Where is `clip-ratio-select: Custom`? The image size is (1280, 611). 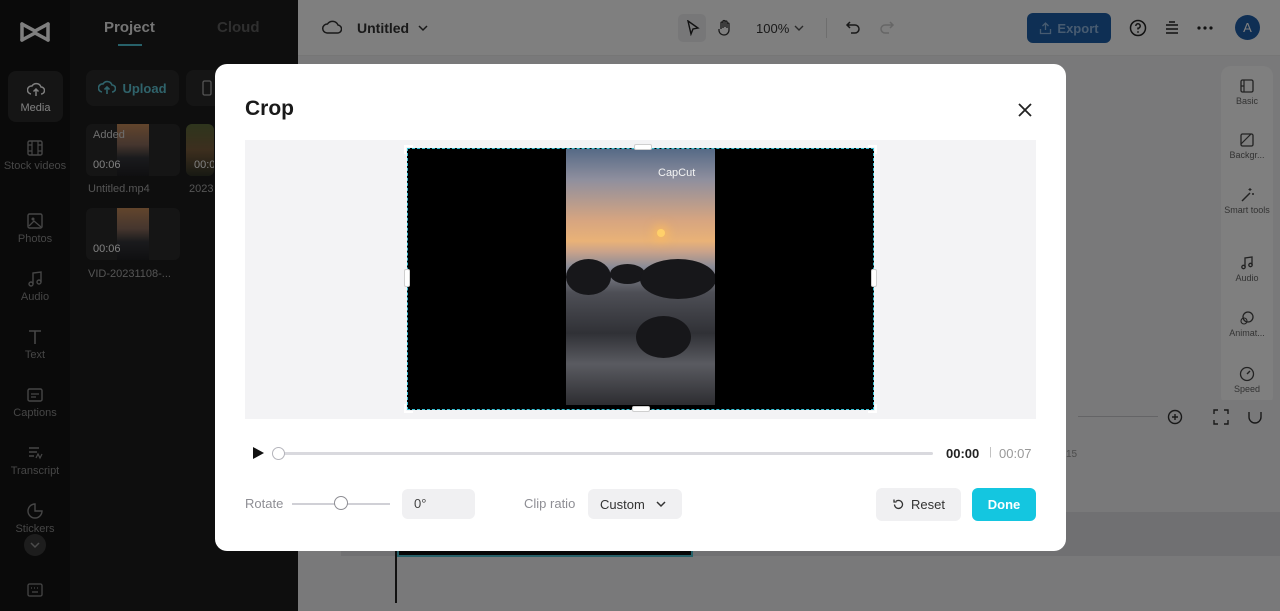 clip-ratio-select: Custom is located at coordinates (635, 504).